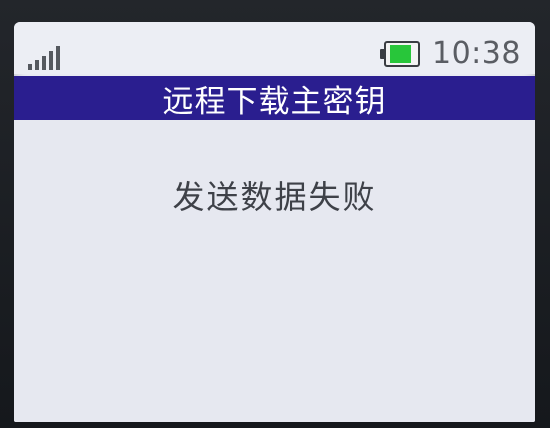 This screenshot has width=550, height=428. I want to click on page-title: 远程下载主密钥, so click(274, 101).